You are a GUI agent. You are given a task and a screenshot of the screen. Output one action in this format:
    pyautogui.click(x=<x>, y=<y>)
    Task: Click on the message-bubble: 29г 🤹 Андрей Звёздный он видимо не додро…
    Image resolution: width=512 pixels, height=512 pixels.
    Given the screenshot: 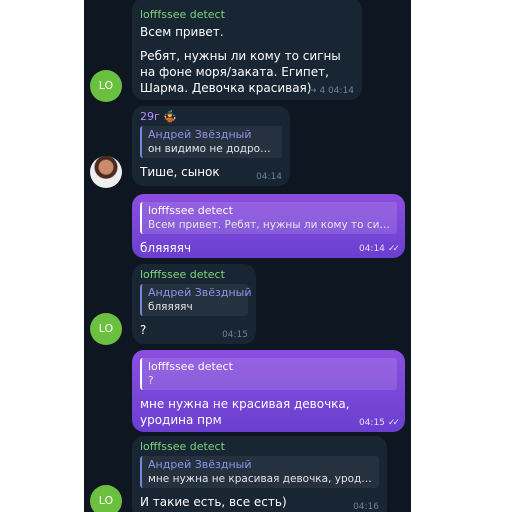 What is the action you would take?
    pyautogui.click(x=211, y=146)
    